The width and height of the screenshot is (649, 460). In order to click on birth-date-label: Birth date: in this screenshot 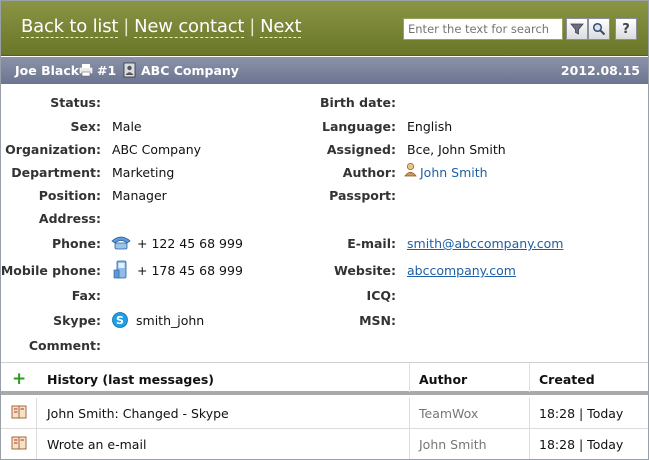, I will do `click(357, 102)`.